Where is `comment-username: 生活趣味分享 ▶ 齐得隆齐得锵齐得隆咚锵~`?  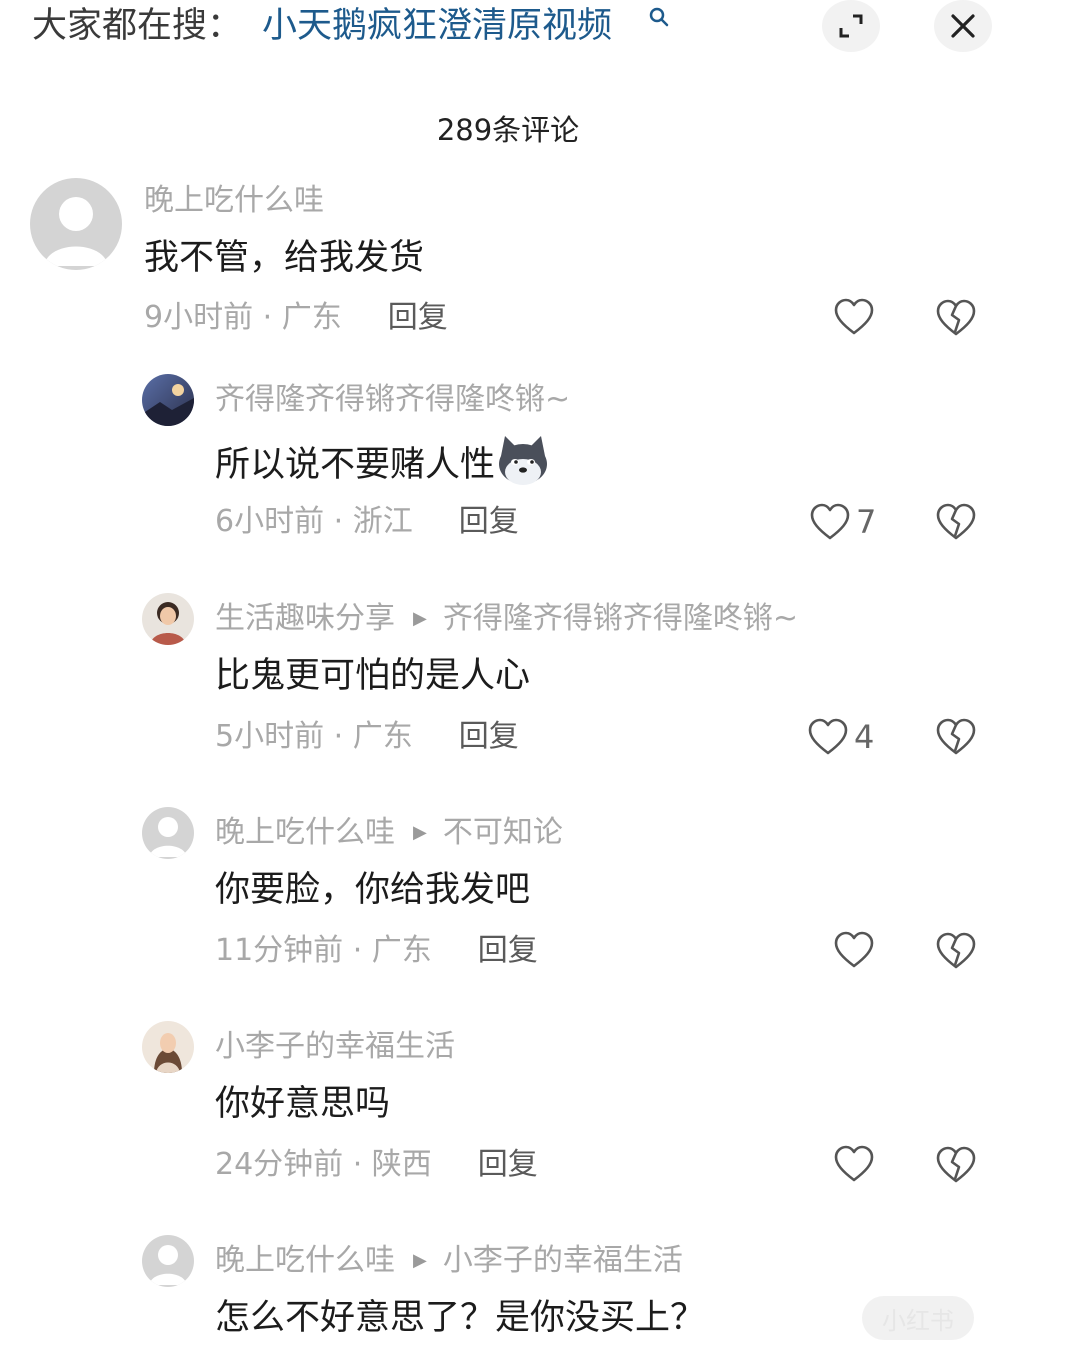 comment-username: 生活趣味分享 ▶ 齐得隆齐得锵齐得隆咚锵~ is located at coordinates (506, 619).